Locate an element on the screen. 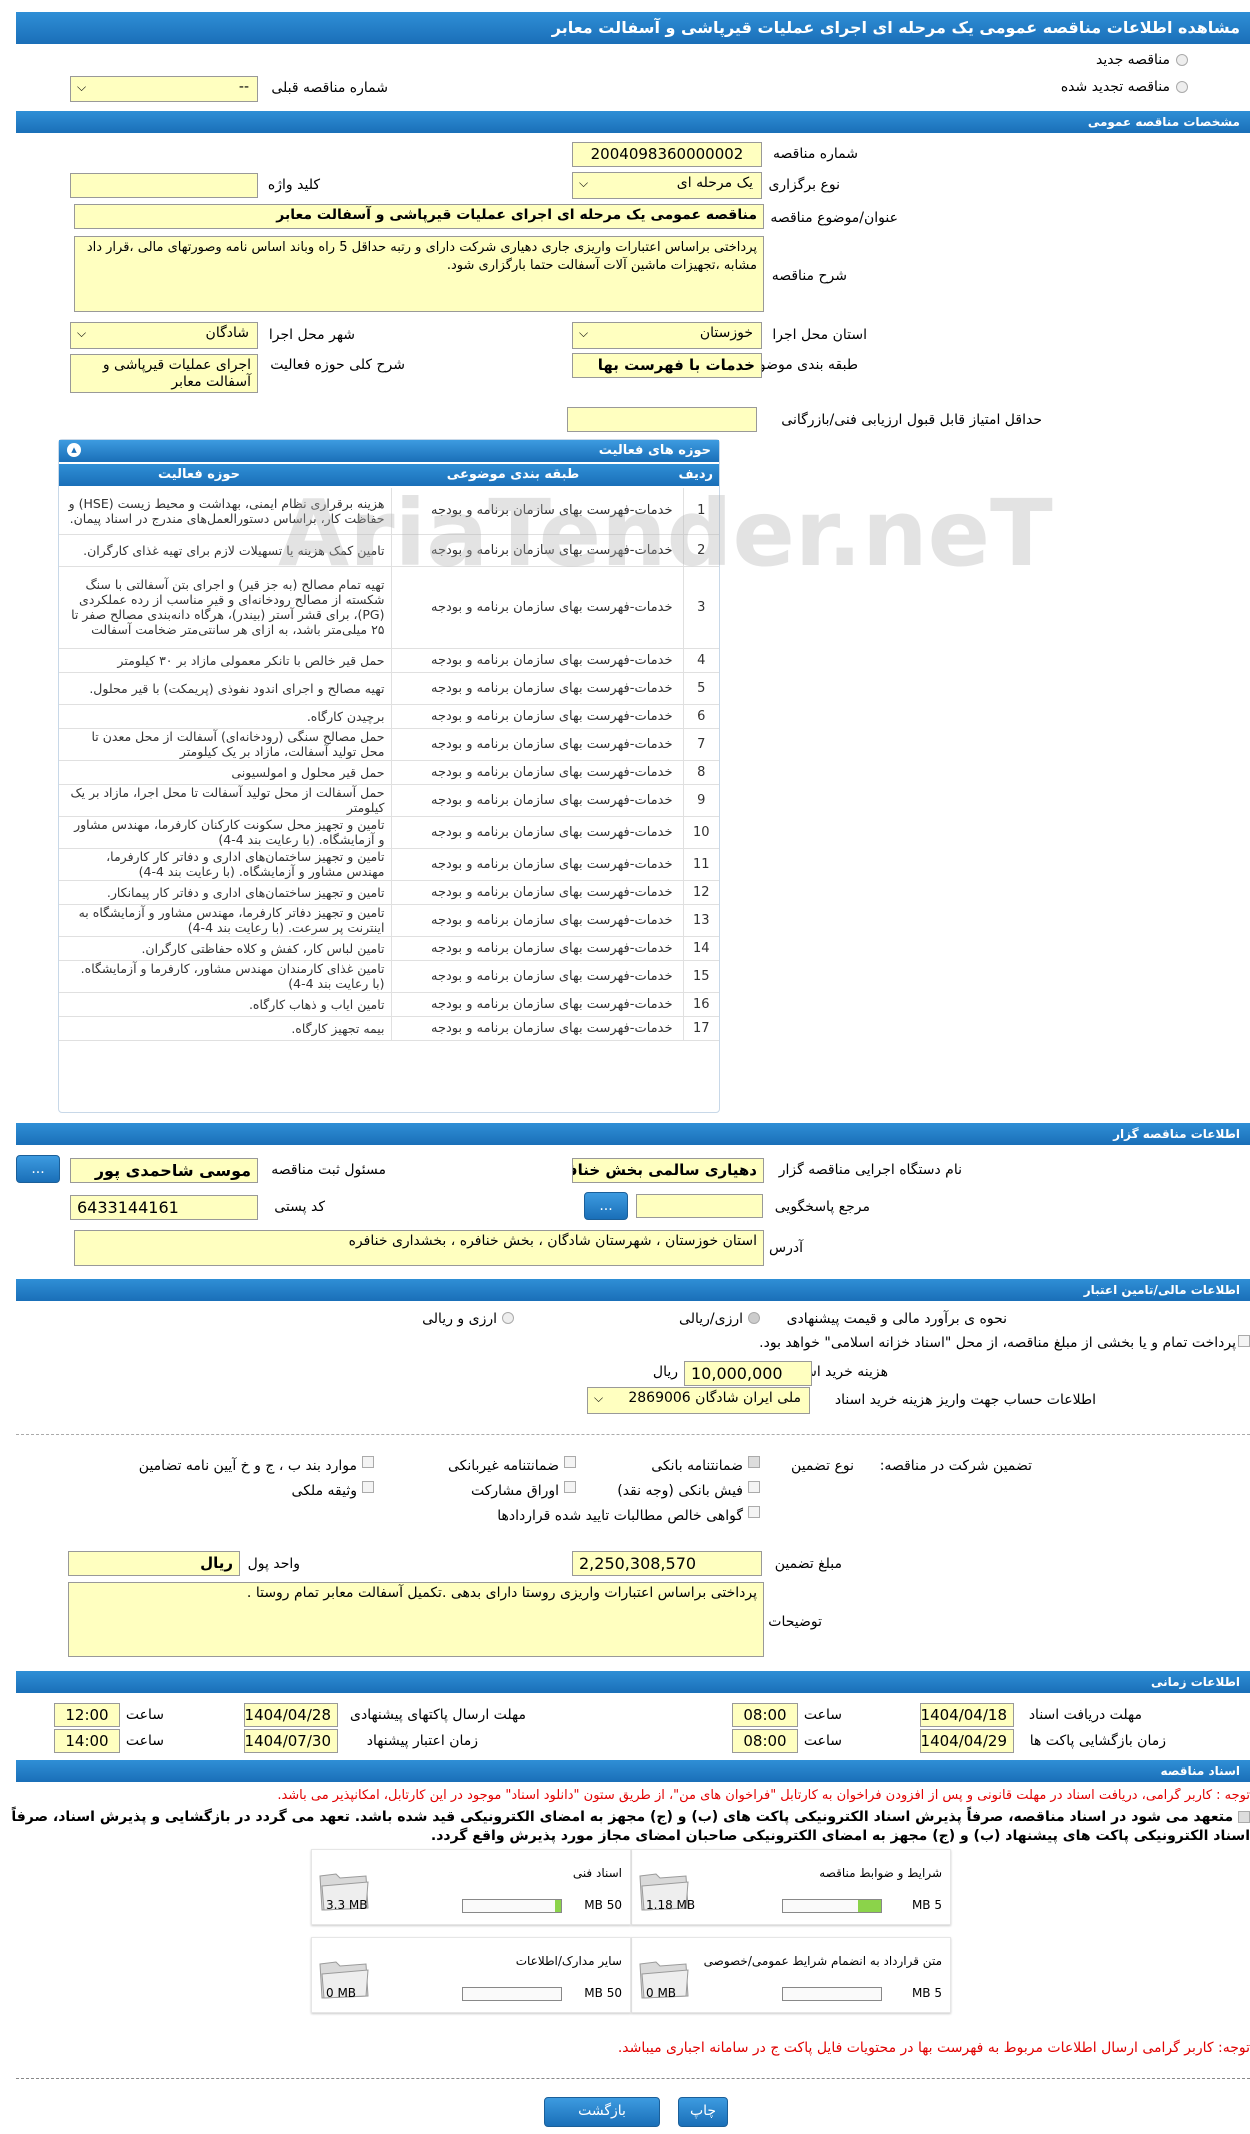 This screenshot has height=2134, width=1250. tender-desc-label: شرح مناقصه is located at coordinates (809, 276).